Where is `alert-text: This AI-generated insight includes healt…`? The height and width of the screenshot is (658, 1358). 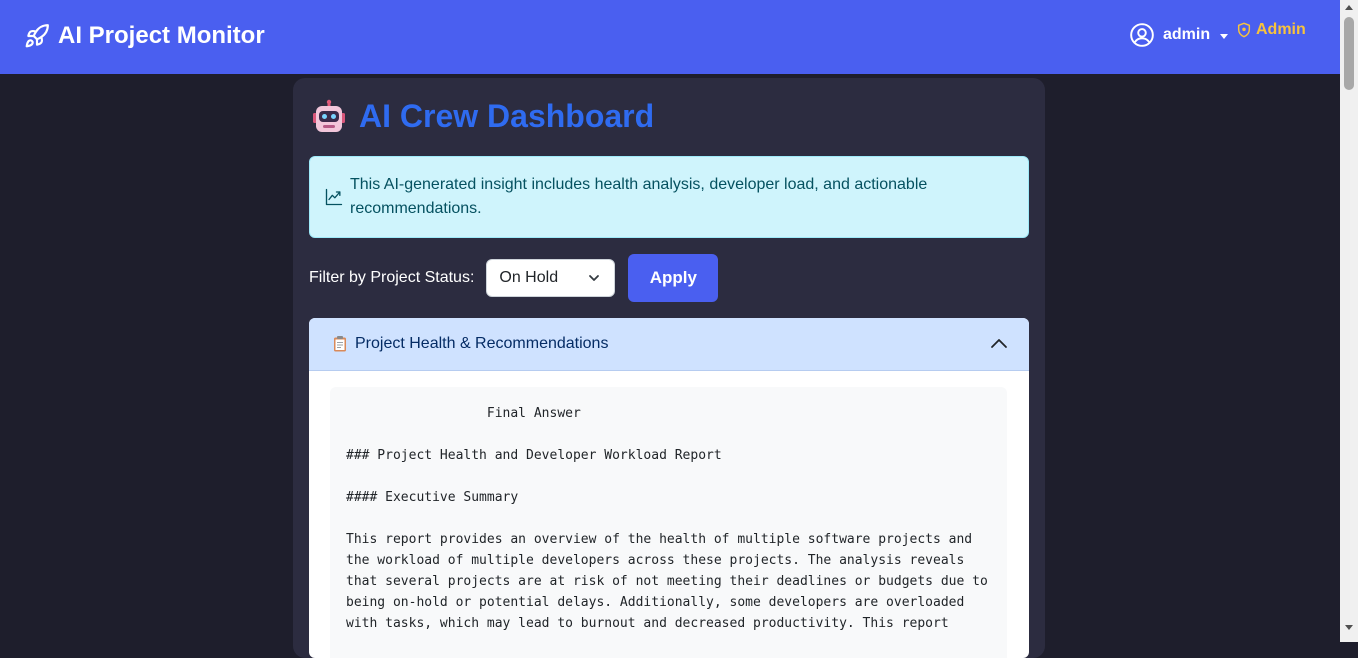
alert-text: This AI-generated insight includes healt… is located at coordinates (639, 196).